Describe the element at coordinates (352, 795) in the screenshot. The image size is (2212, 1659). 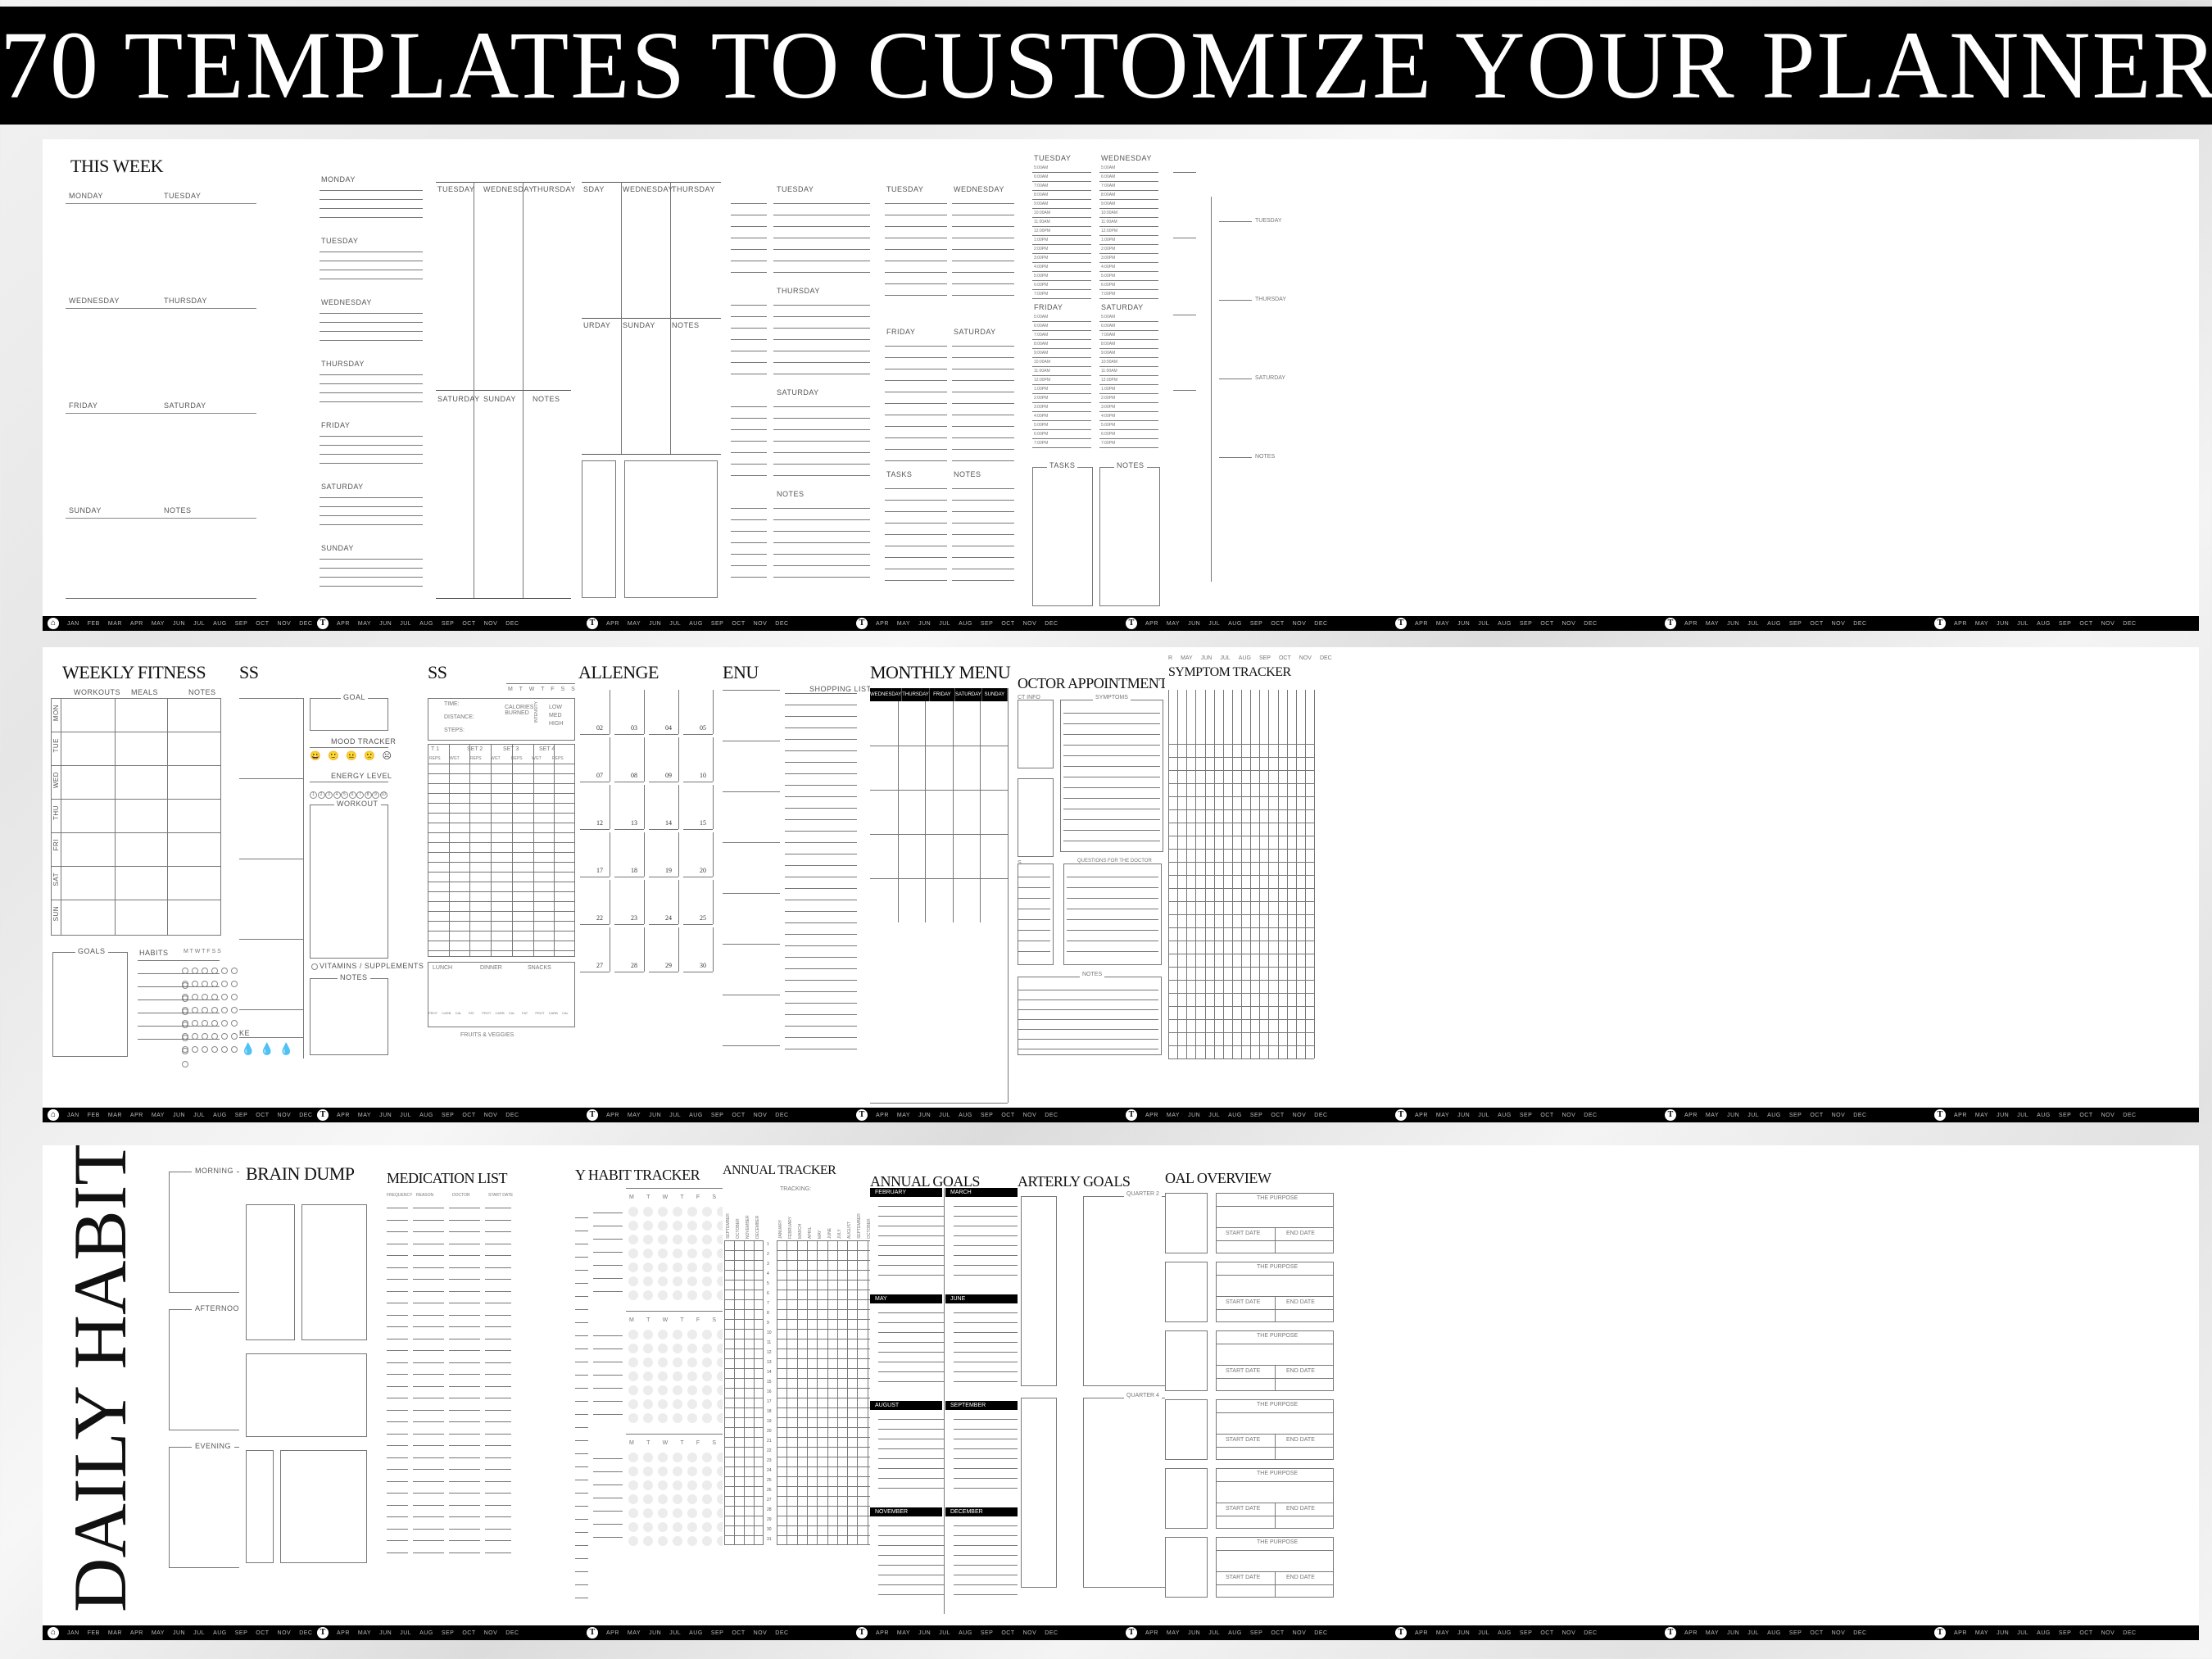
I see `energy-option: 6` at that location.